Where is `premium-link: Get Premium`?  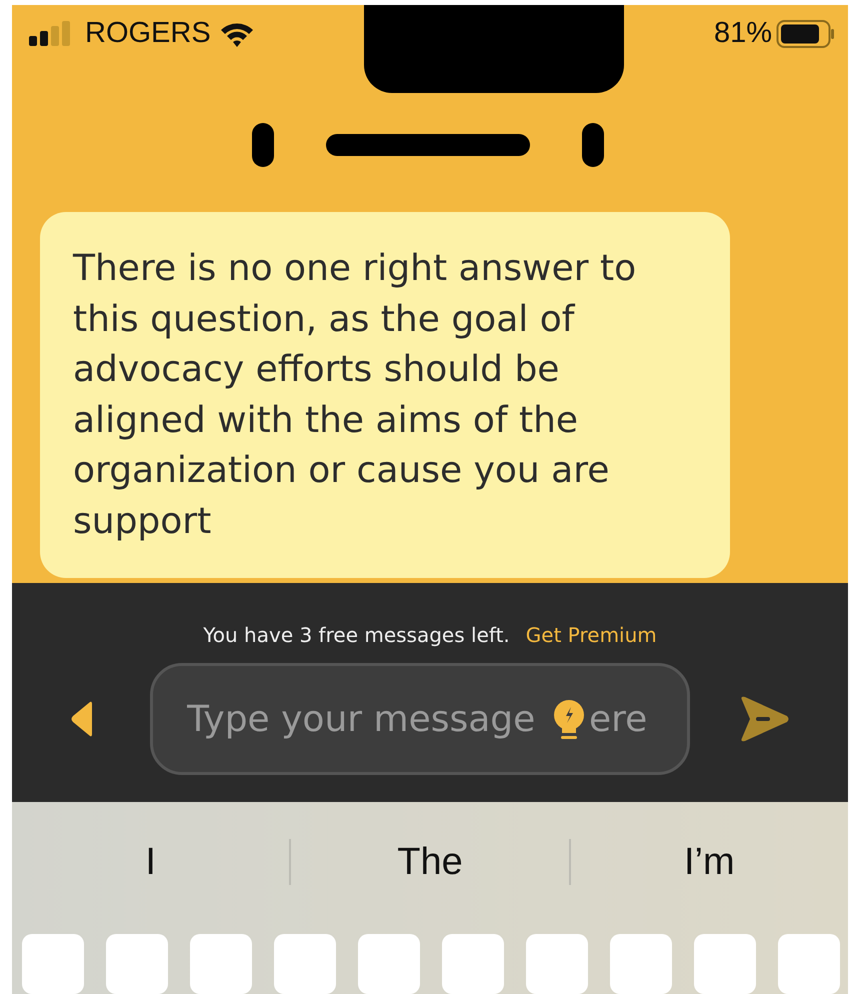 premium-link: Get Premium is located at coordinates (591, 635).